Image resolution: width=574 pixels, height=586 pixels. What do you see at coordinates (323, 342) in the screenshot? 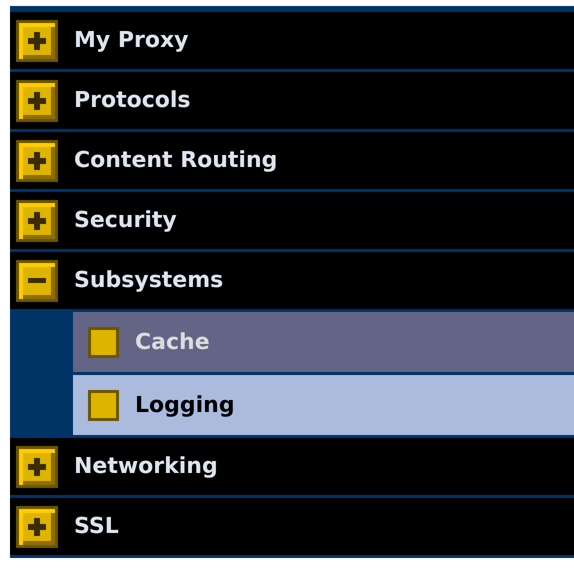
I see `sub-nav-item: Cache` at bounding box center [323, 342].